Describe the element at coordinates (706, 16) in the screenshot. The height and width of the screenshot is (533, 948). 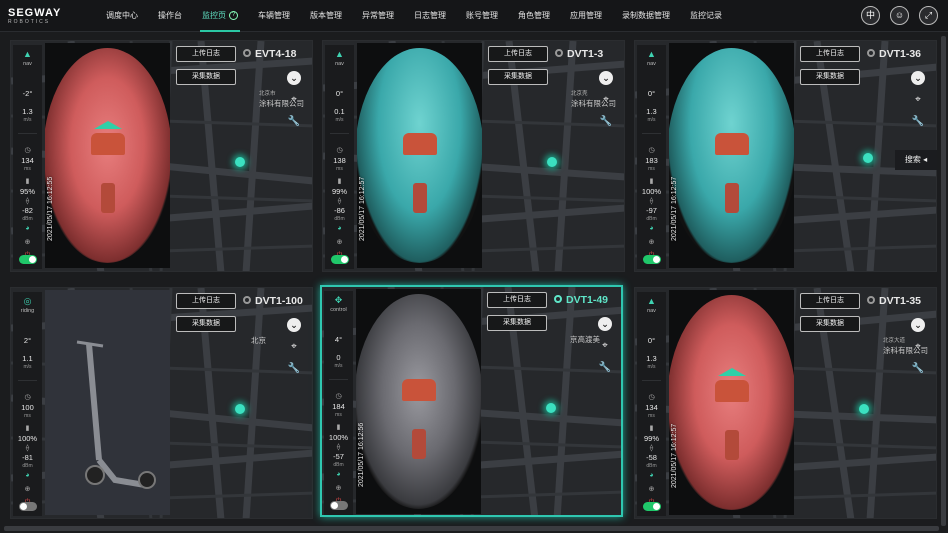
I see `nav-item: 监控记录` at that location.